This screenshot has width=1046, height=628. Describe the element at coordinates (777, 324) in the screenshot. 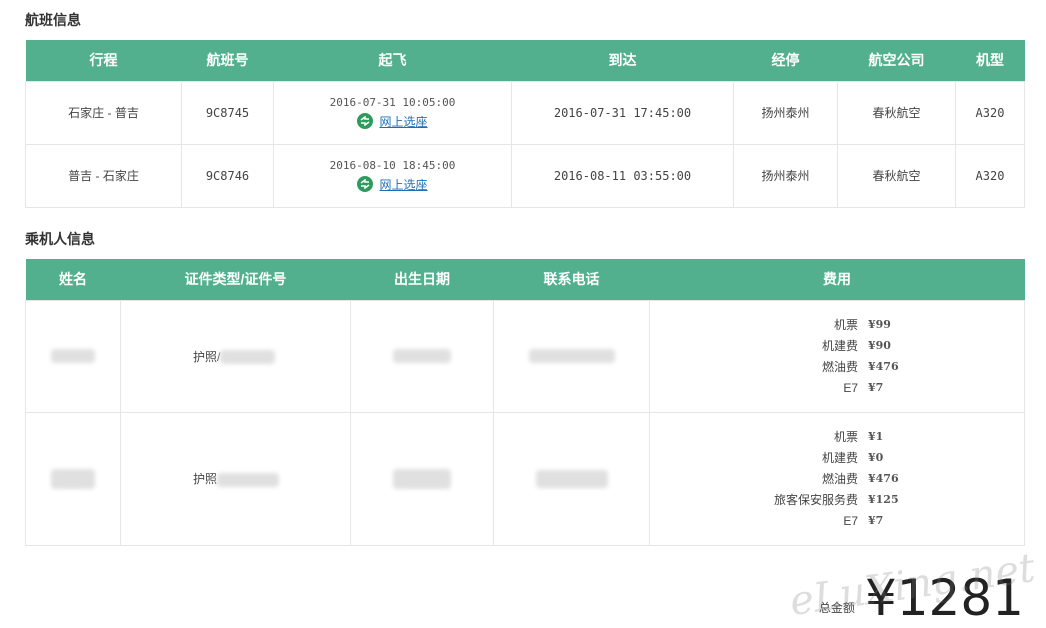

I see `fee-row: 机票 ¥99` at that location.